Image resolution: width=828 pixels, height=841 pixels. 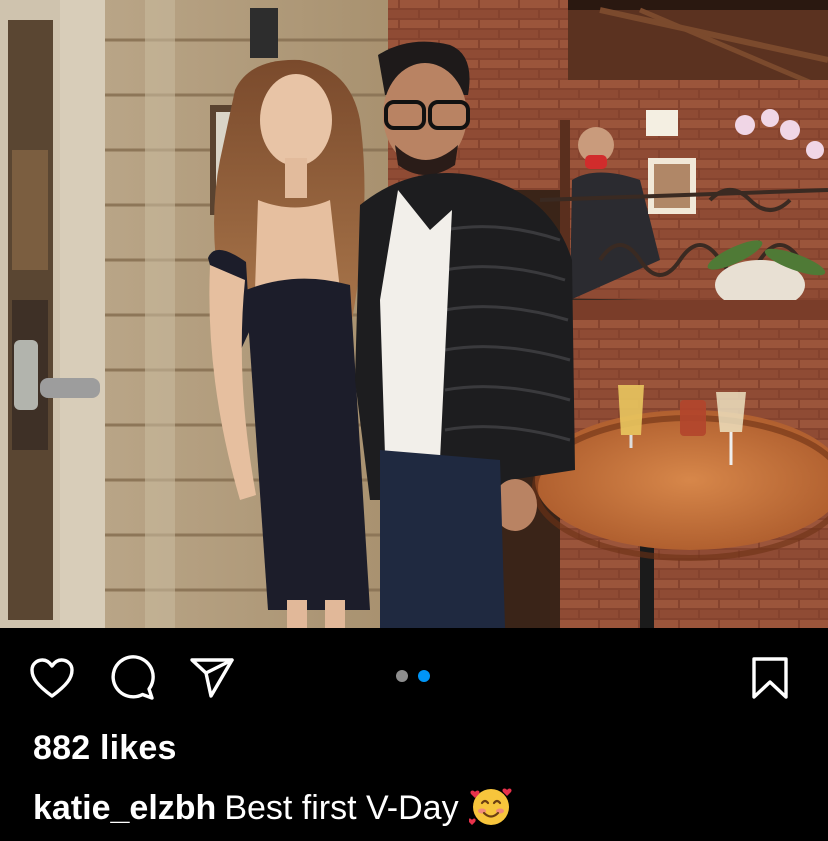 I want to click on like-button, so click(x=52, y=678).